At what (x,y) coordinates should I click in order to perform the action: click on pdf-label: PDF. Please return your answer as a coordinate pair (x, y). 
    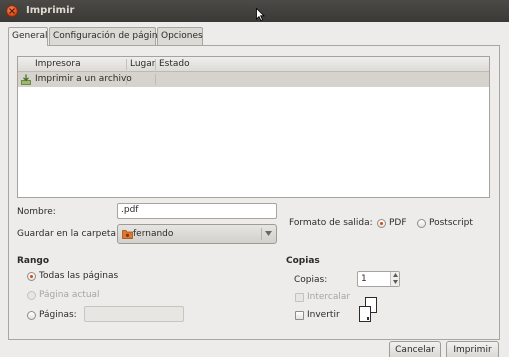
    Looking at the image, I should click on (398, 223).